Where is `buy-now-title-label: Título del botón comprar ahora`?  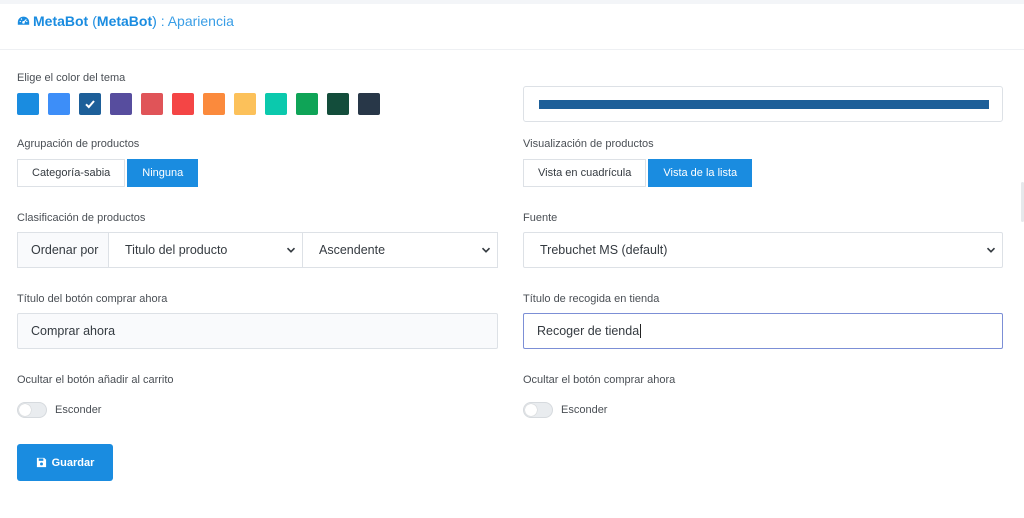
buy-now-title-label: Título del botón comprar ahora is located at coordinates (92, 299).